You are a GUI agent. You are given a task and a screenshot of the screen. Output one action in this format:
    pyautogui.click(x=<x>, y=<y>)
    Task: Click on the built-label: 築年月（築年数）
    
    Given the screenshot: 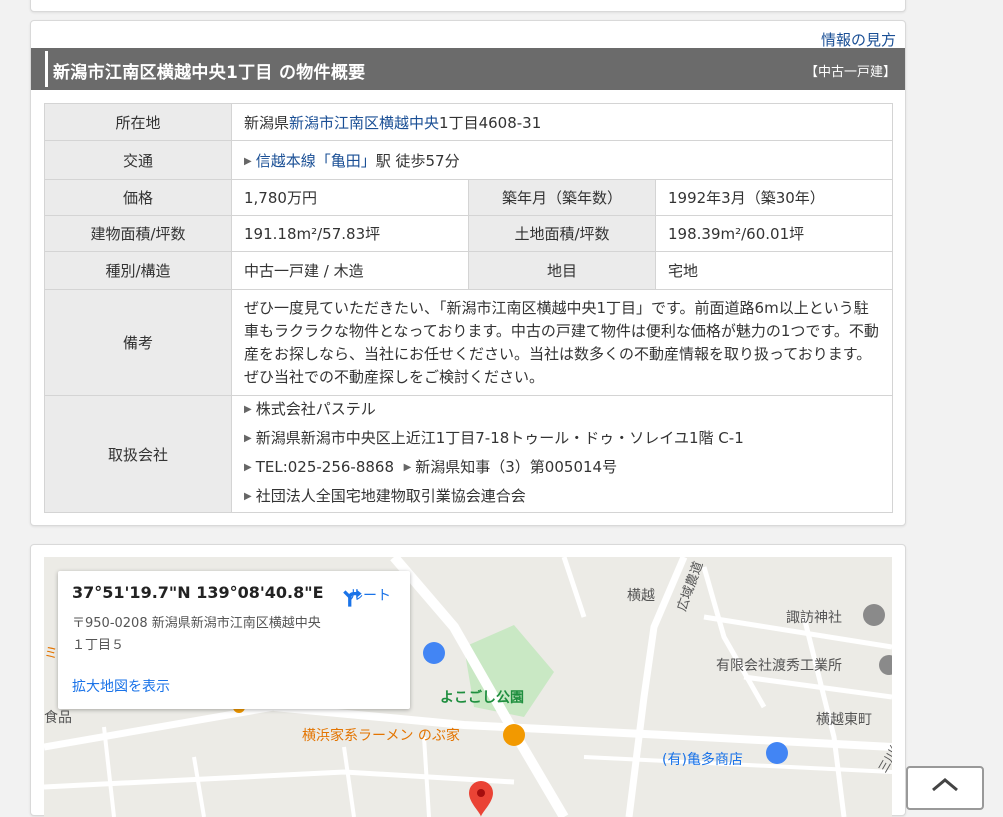 What is the action you would take?
    pyautogui.click(x=562, y=197)
    